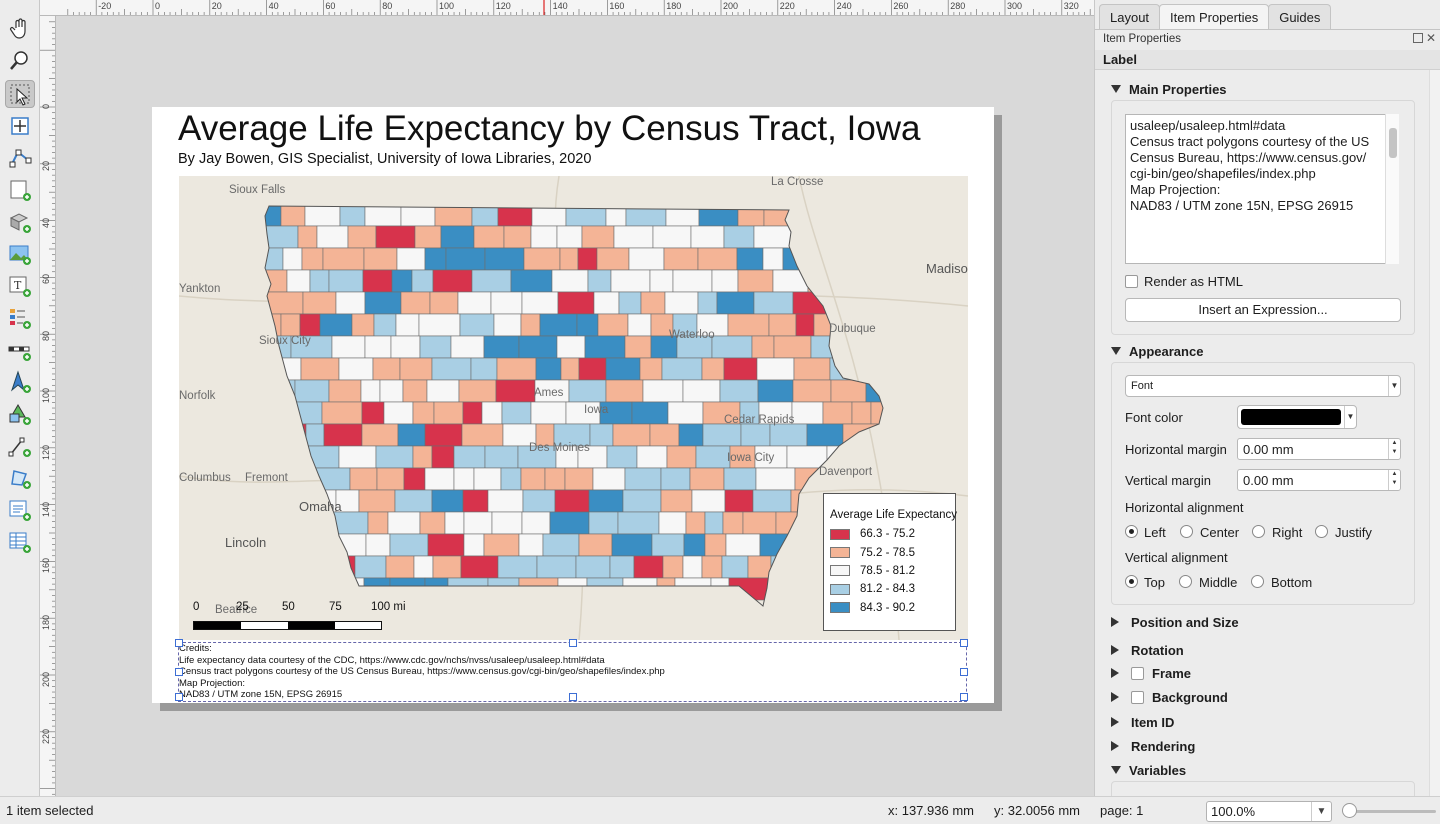 The width and height of the screenshot is (1440, 824). Describe the element at coordinates (1431, 38) in the screenshot. I see `close-icon: ✕` at that location.